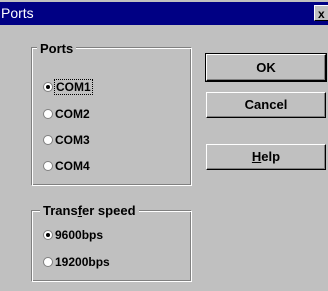  I want to click on transfer-speed-group, so click(111, 246).